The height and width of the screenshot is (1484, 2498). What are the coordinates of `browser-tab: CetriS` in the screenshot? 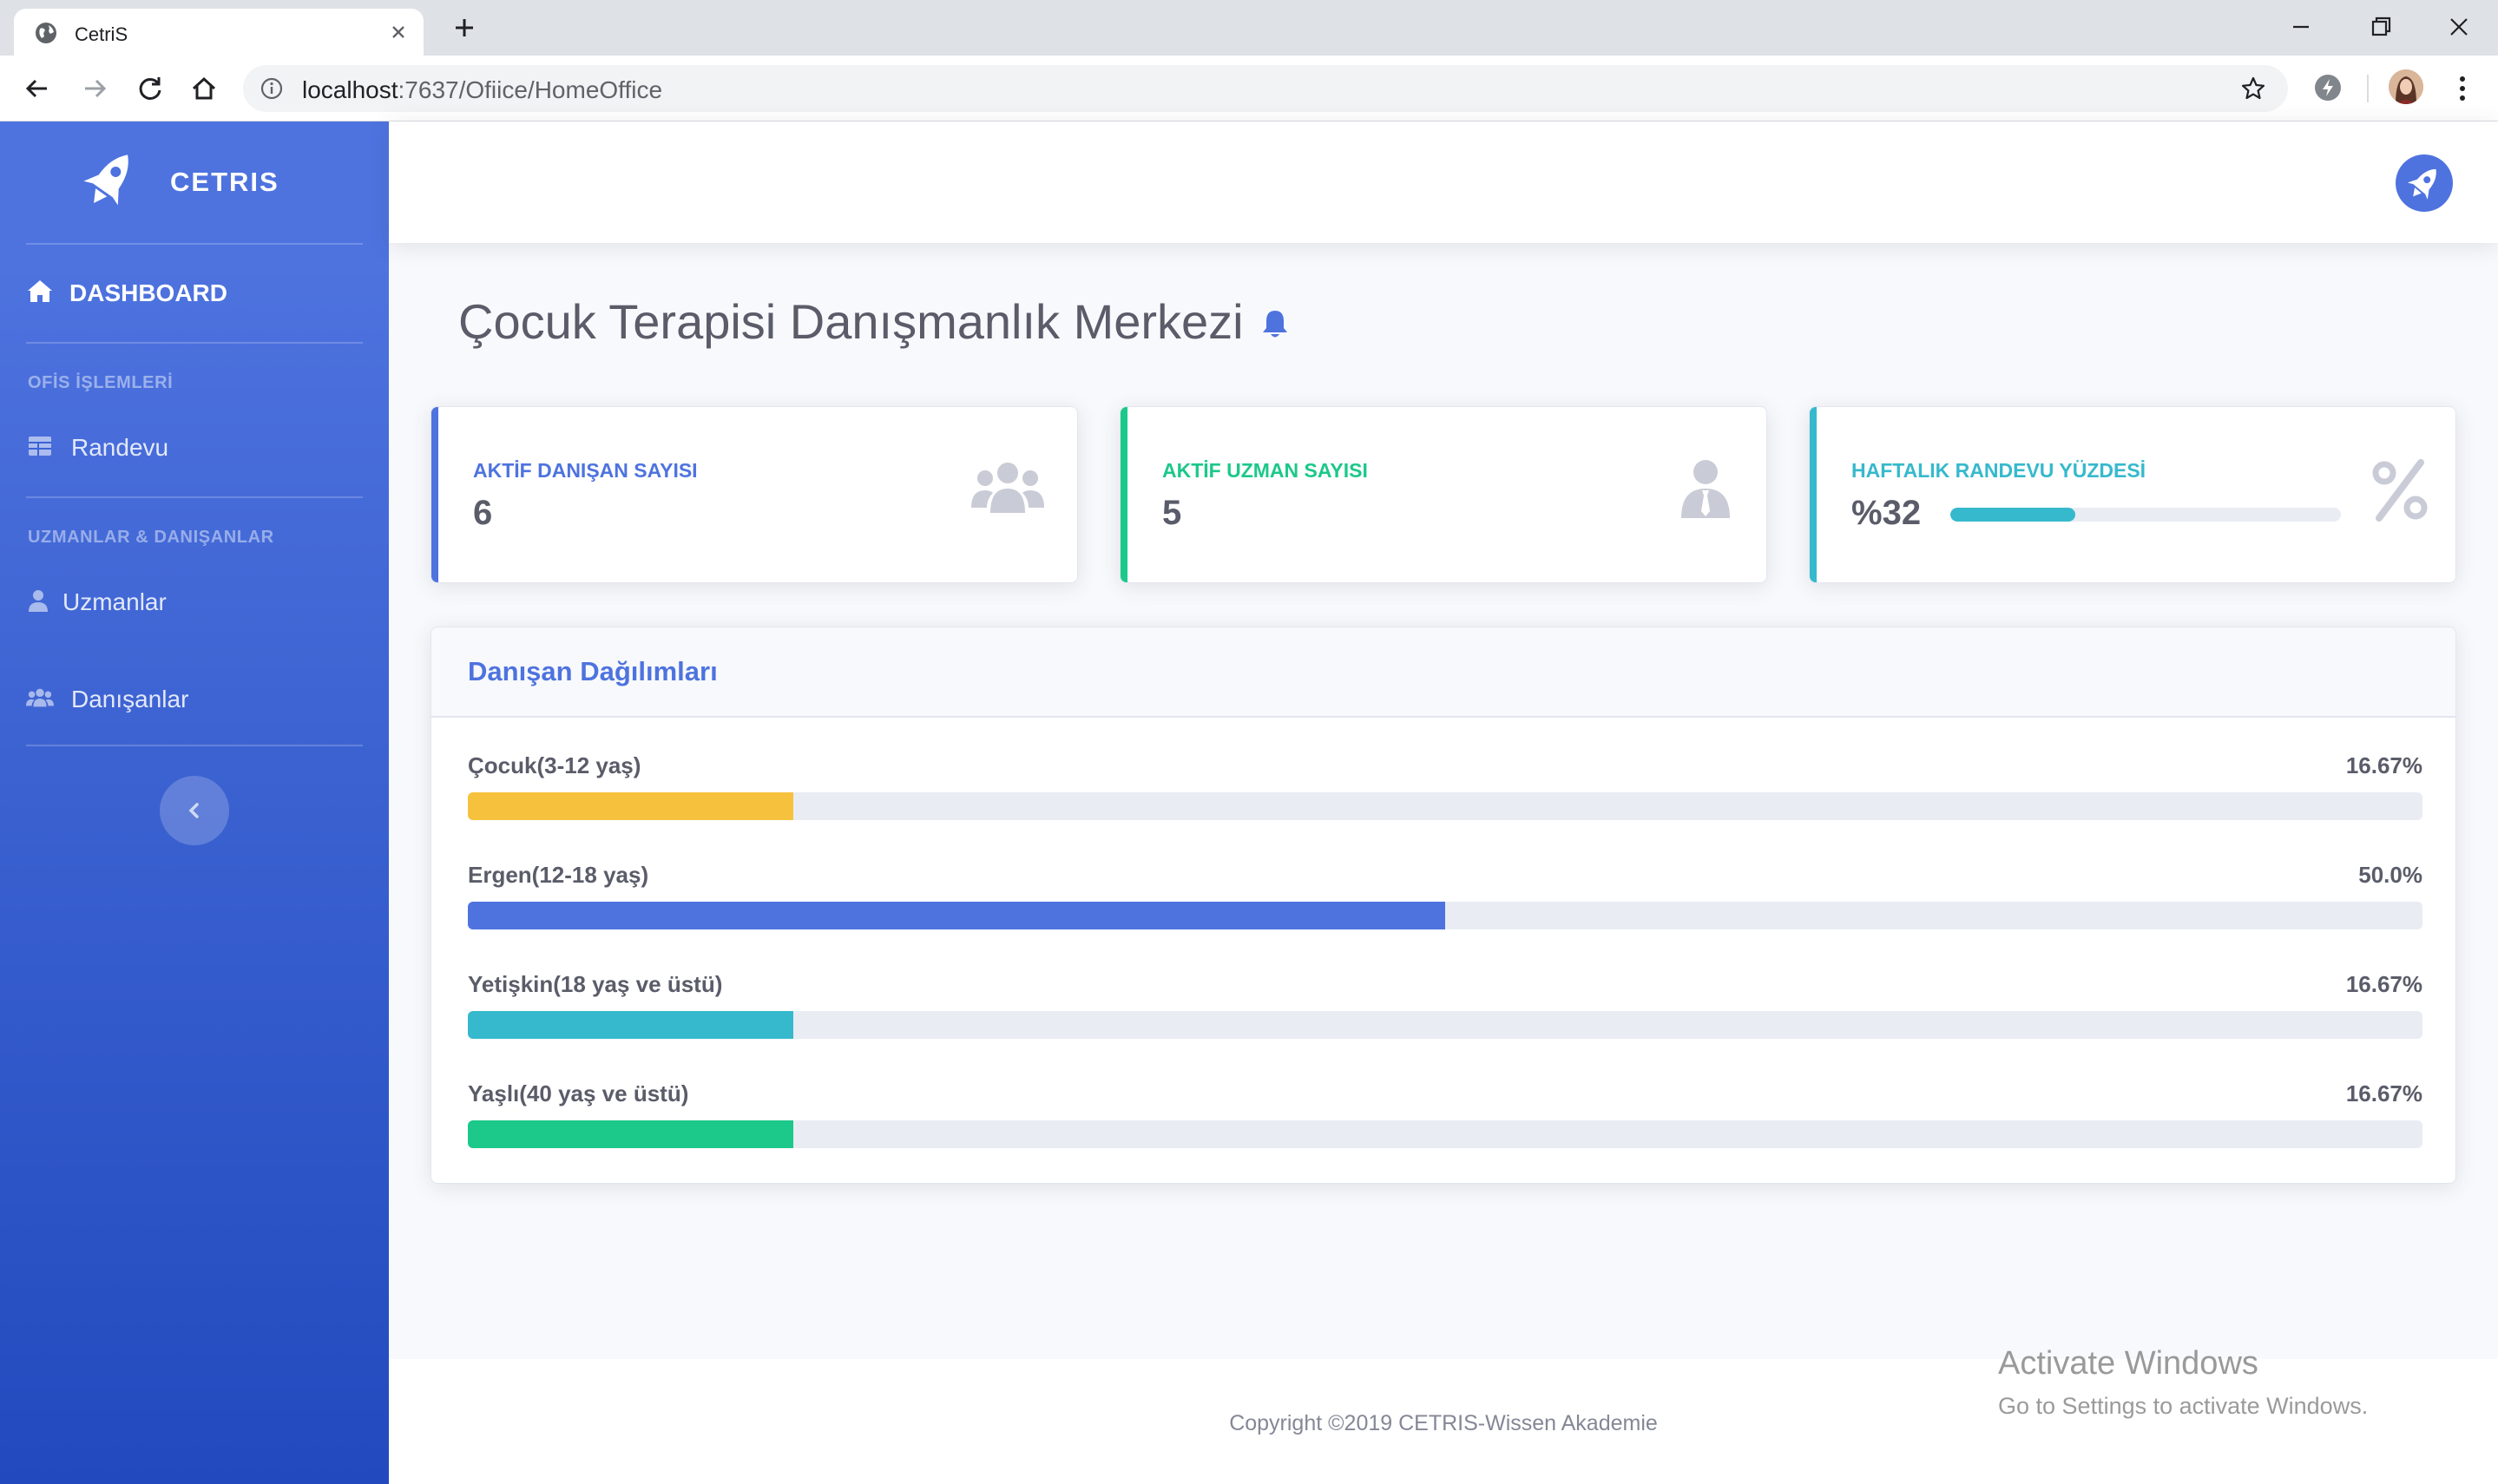 It's located at (219, 32).